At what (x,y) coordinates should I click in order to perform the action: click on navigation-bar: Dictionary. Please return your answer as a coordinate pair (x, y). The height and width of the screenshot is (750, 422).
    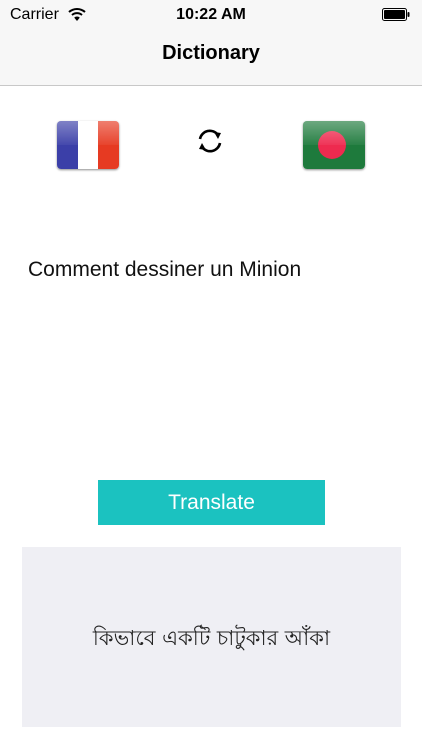
    Looking at the image, I should click on (211, 58).